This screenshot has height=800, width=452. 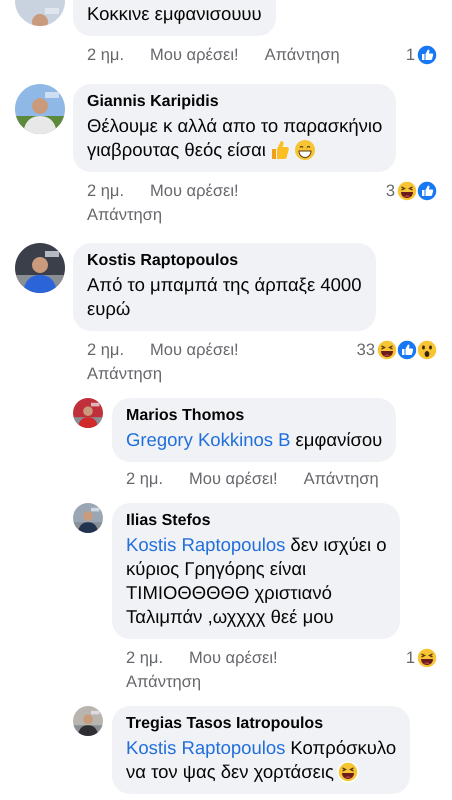 I want to click on comment-text: να τον ψας δεν χορτάσεις, so click(x=230, y=772).